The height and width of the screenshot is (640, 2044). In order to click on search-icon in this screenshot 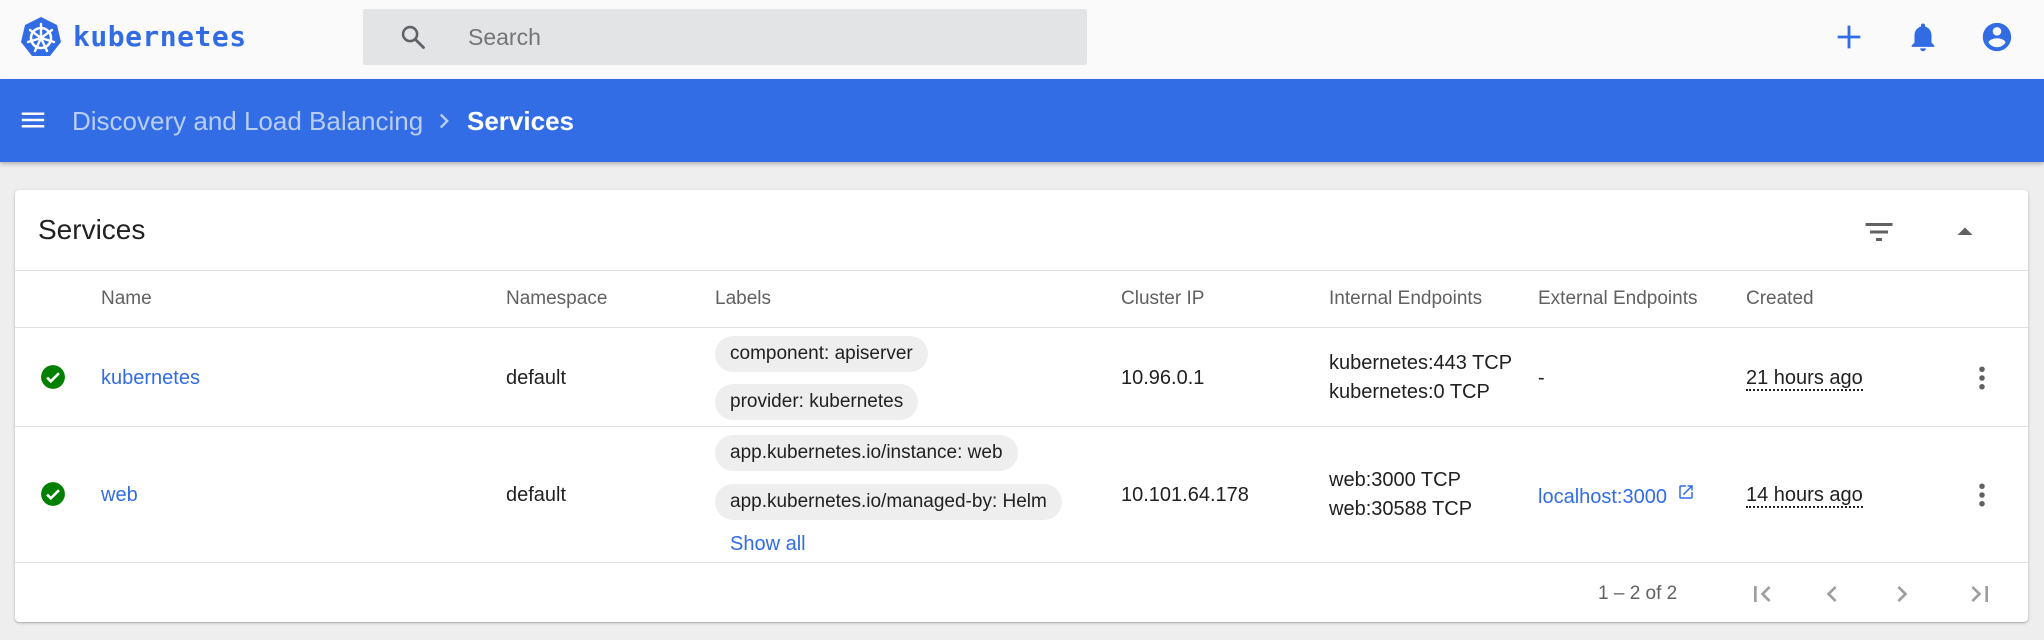, I will do `click(413, 37)`.